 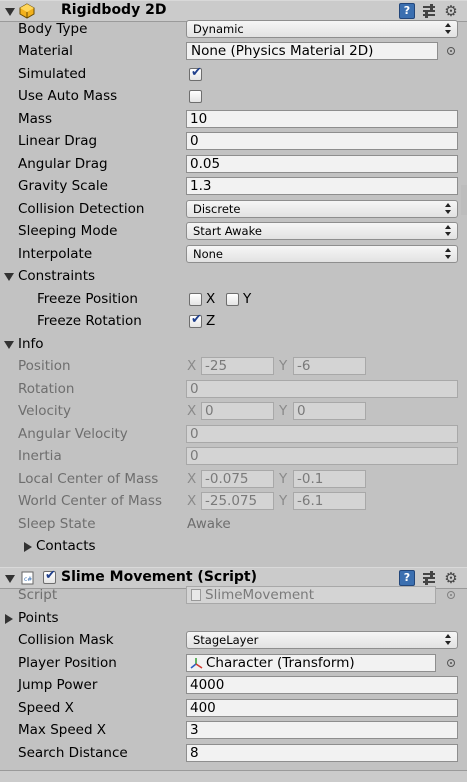 I want to click on contacts-foldout: Contacts, so click(x=233, y=547).